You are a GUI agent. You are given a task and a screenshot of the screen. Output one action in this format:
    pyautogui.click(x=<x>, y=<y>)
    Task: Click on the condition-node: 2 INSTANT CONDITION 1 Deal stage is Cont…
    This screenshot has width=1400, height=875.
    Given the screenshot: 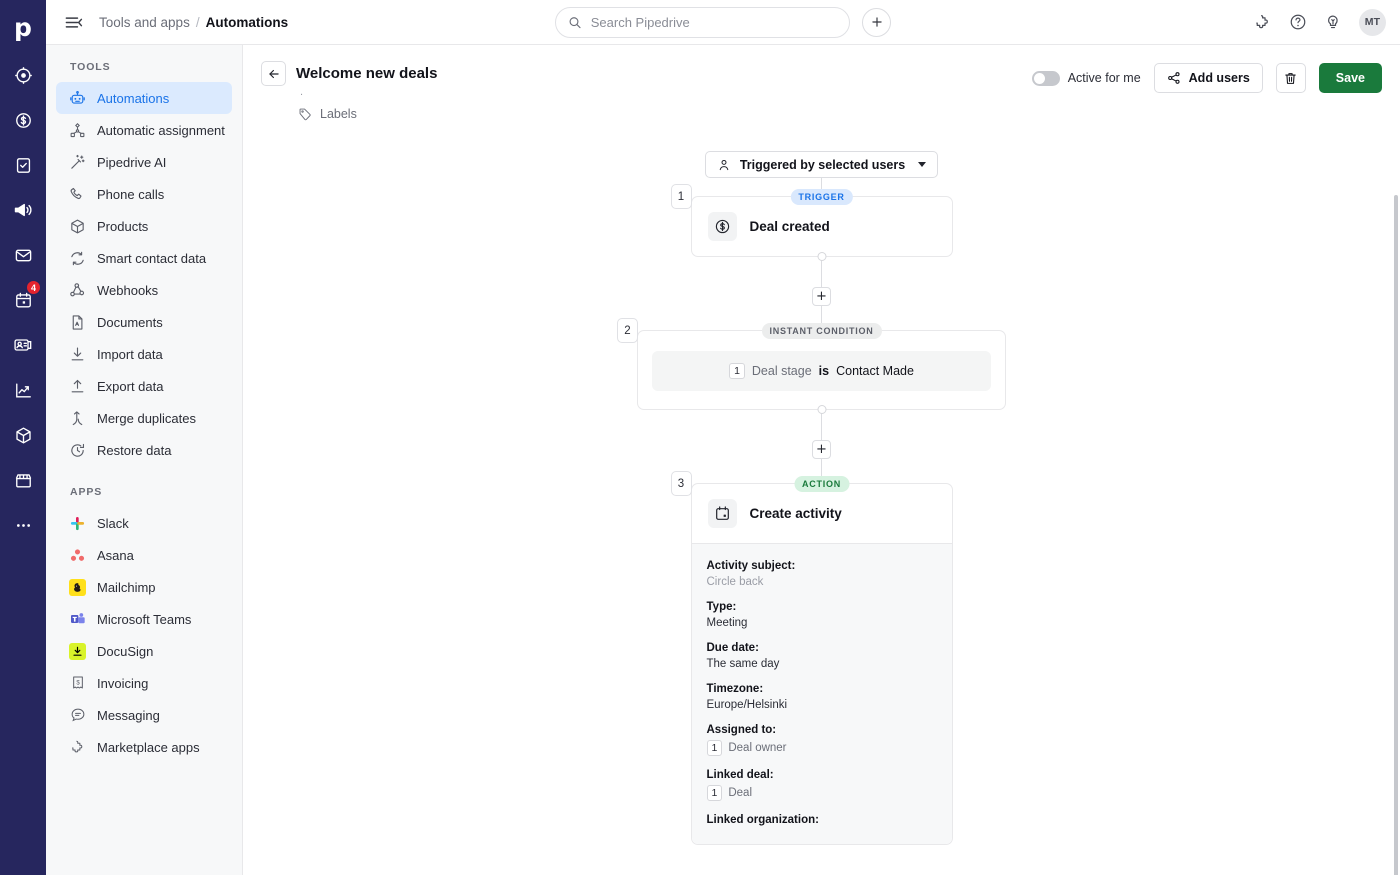 What is the action you would take?
    pyautogui.click(x=811, y=366)
    